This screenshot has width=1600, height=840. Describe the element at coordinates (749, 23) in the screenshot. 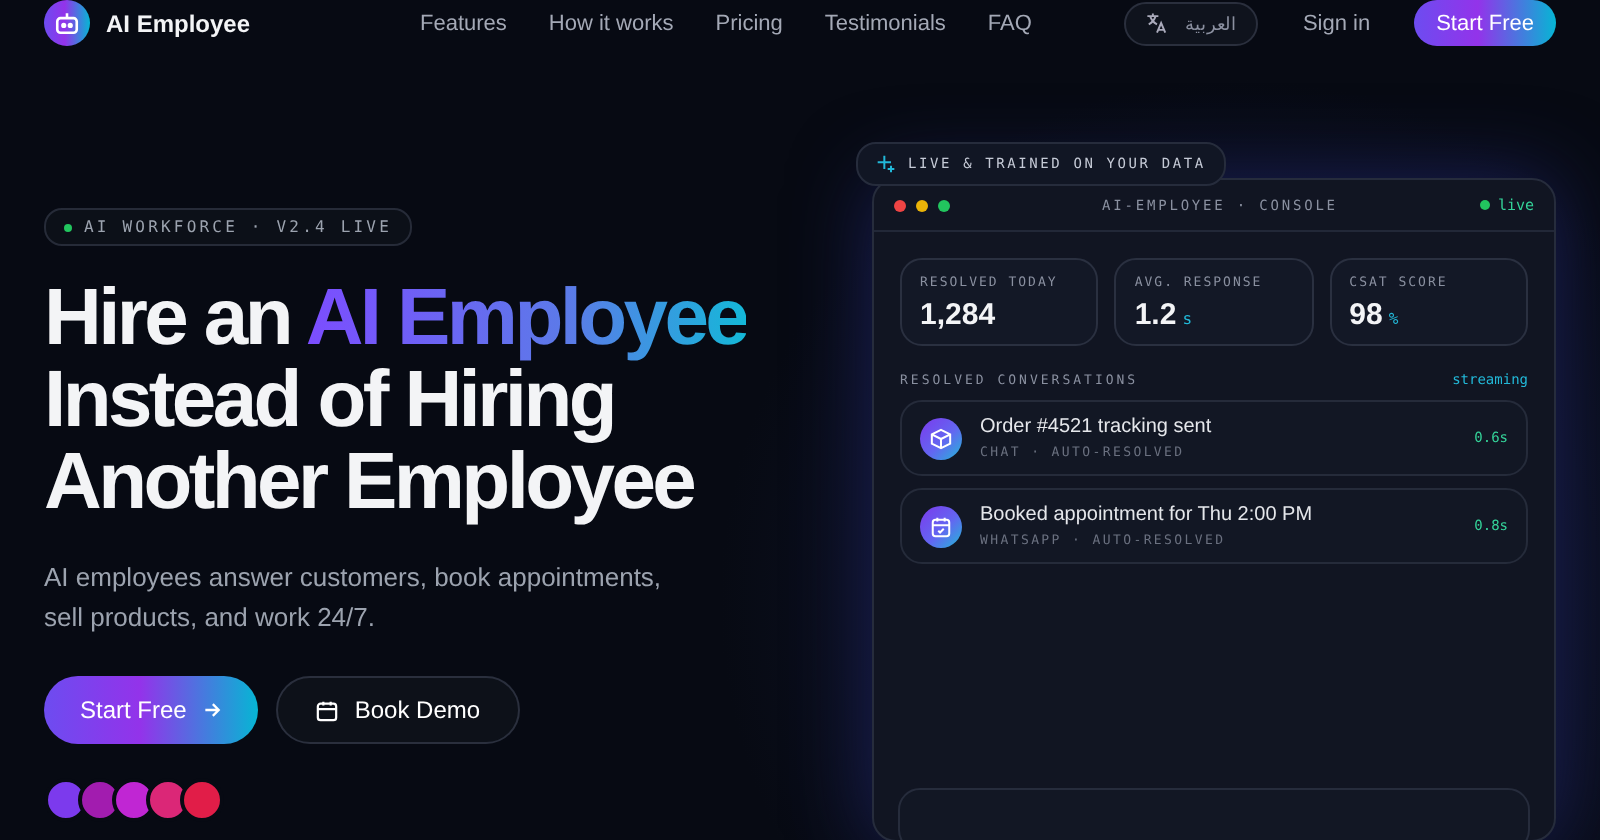

I see `nav-link: Pricing` at that location.